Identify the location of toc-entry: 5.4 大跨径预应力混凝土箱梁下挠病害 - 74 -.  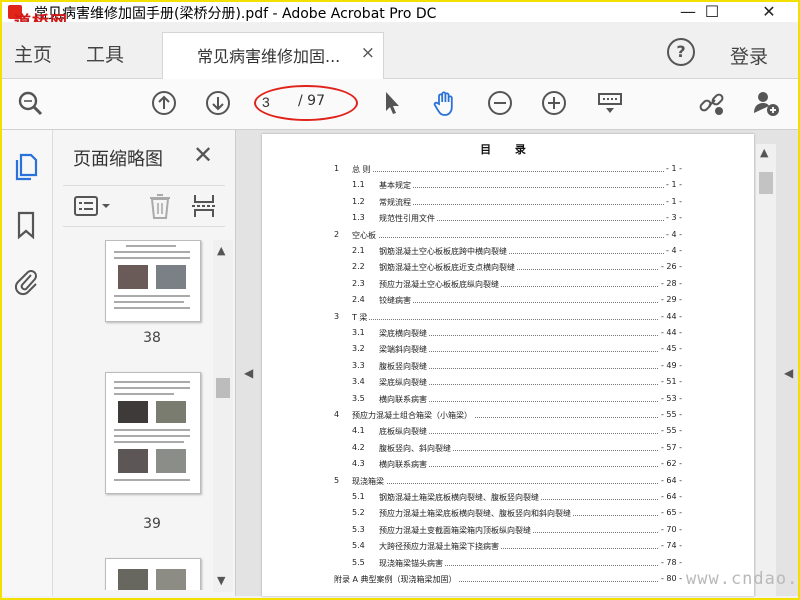
(508, 548).